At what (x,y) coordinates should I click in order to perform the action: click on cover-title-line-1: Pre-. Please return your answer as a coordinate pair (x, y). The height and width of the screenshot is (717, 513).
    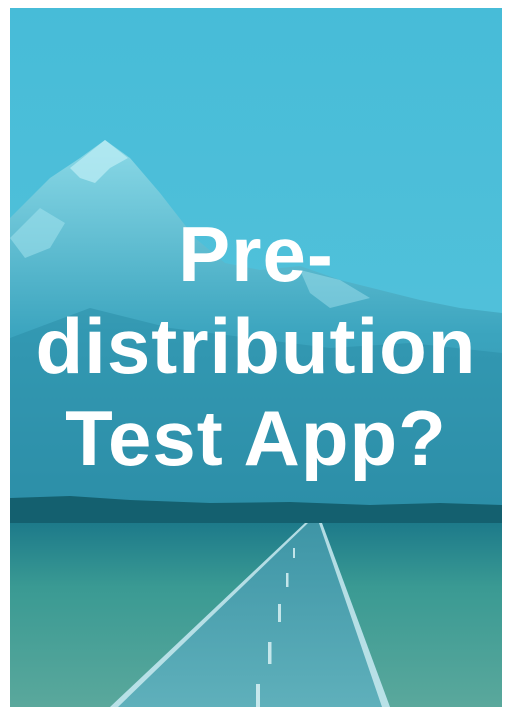
    Looking at the image, I should click on (256, 254).